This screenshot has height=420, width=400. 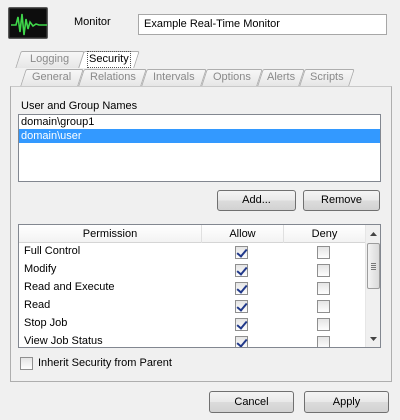 I want to click on tab-options: Options, so click(x=232, y=77).